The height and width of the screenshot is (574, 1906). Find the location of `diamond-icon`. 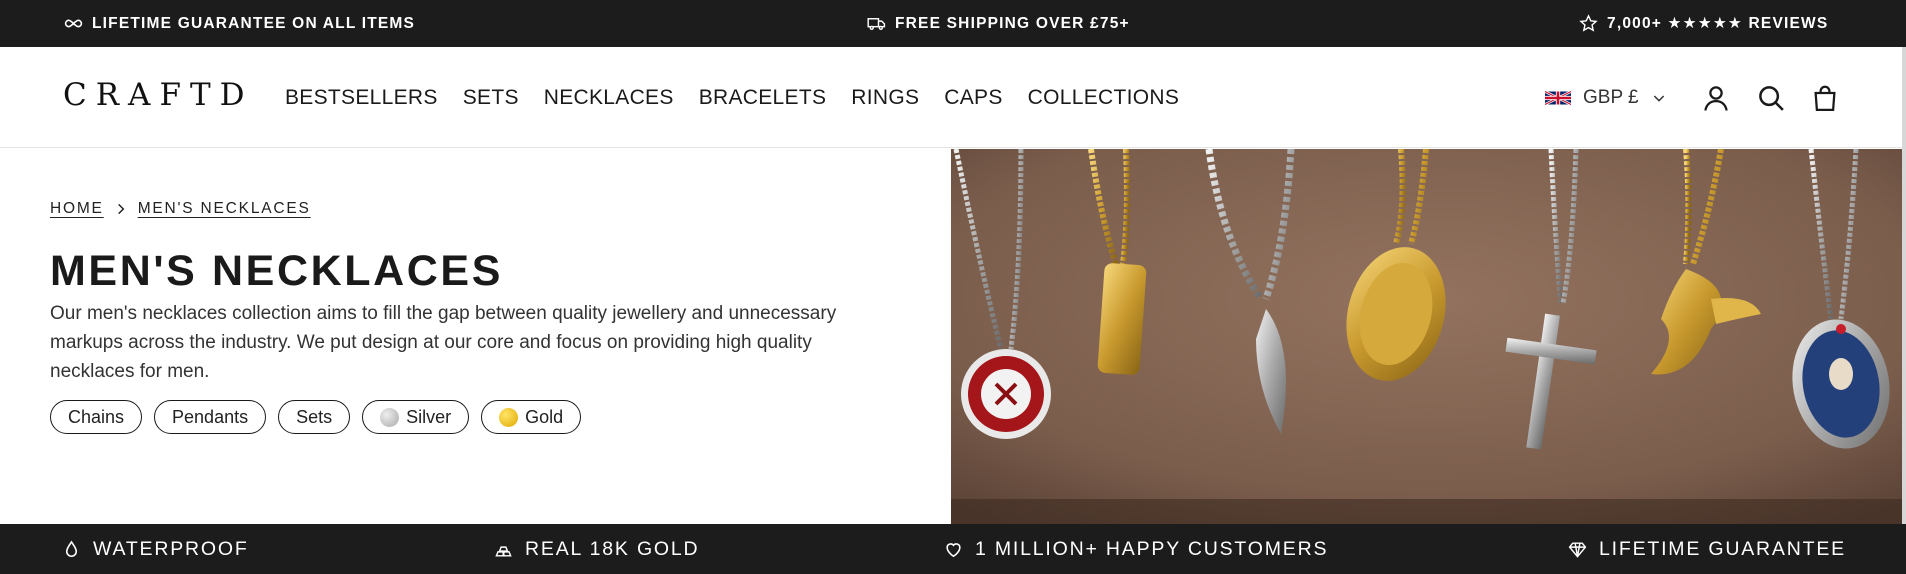

diamond-icon is located at coordinates (1577, 549).